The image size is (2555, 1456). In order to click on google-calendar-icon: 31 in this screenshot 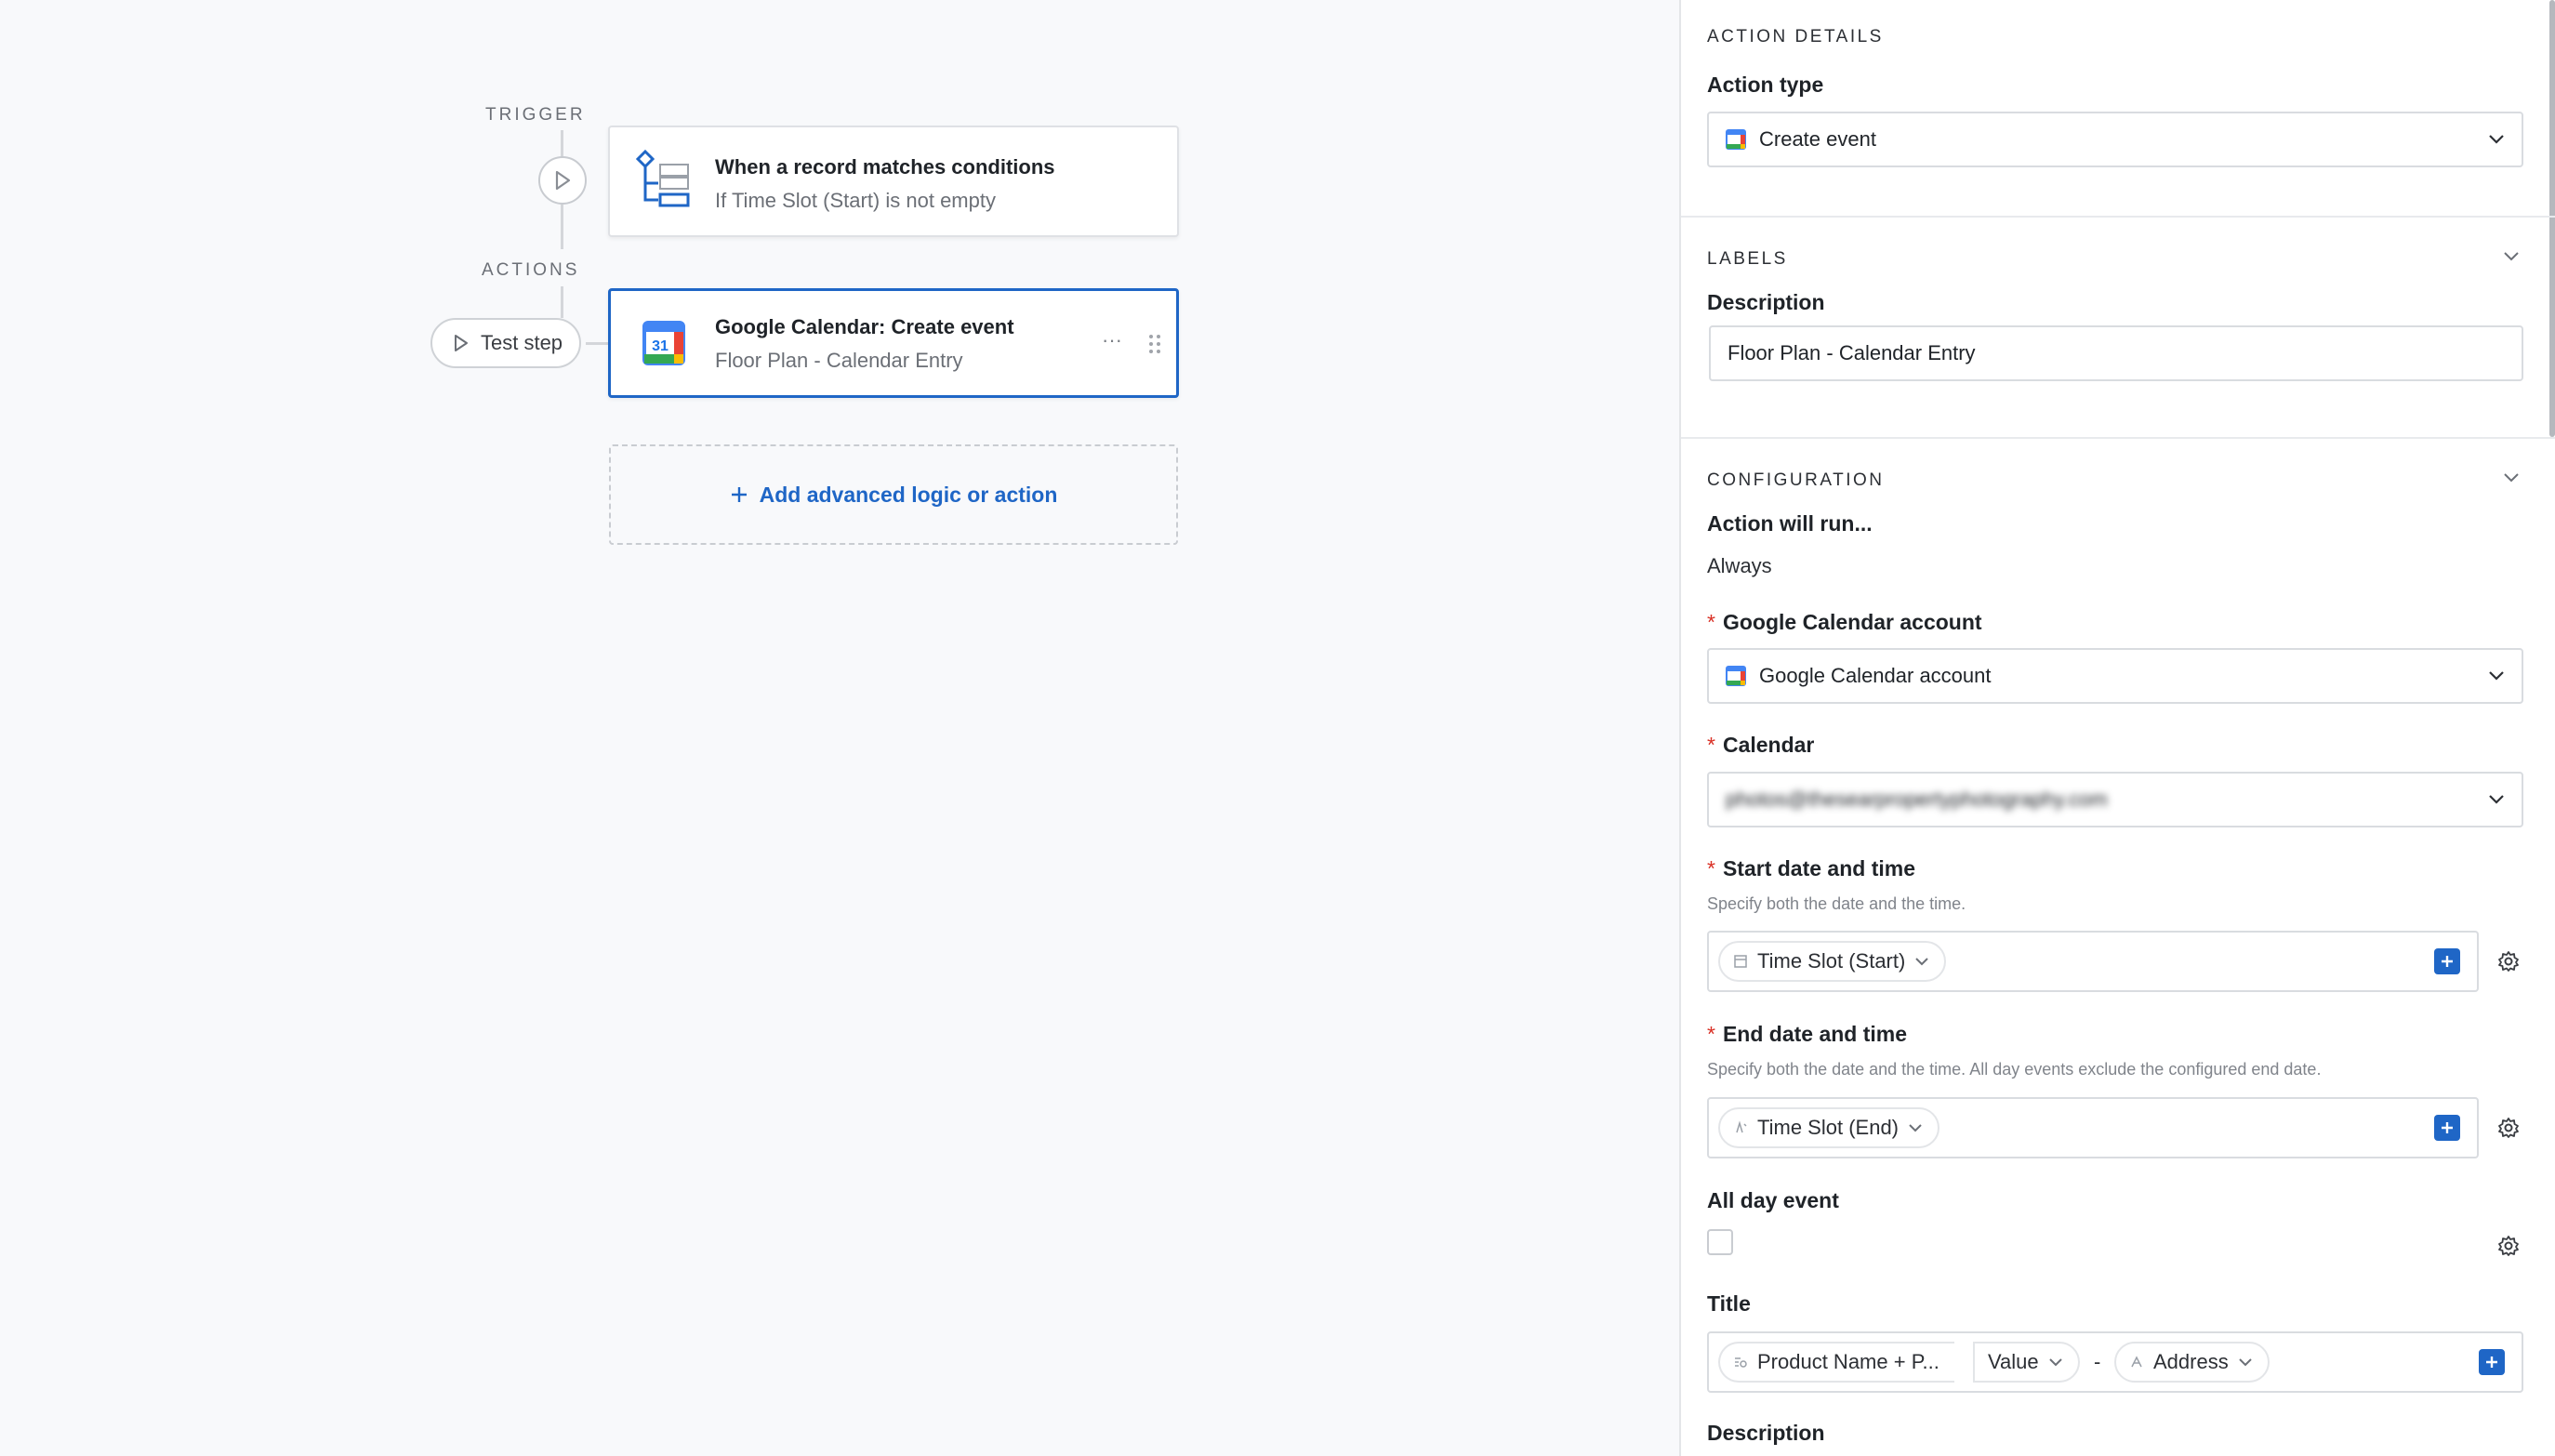, I will do `click(663, 343)`.